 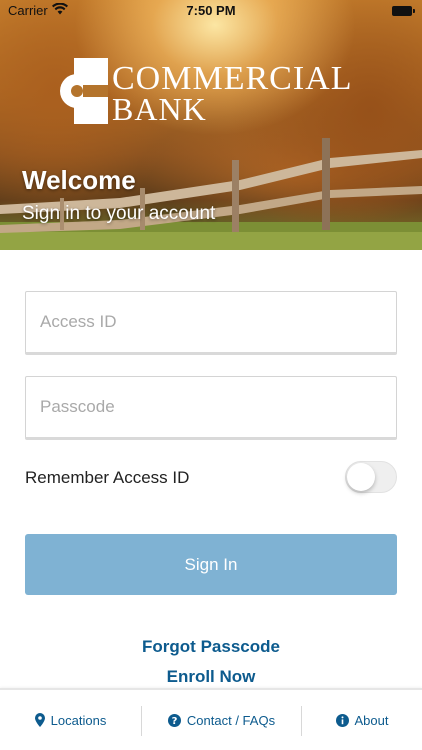 What do you see at coordinates (342, 720) in the screenshot?
I see `info-icon` at bounding box center [342, 720].